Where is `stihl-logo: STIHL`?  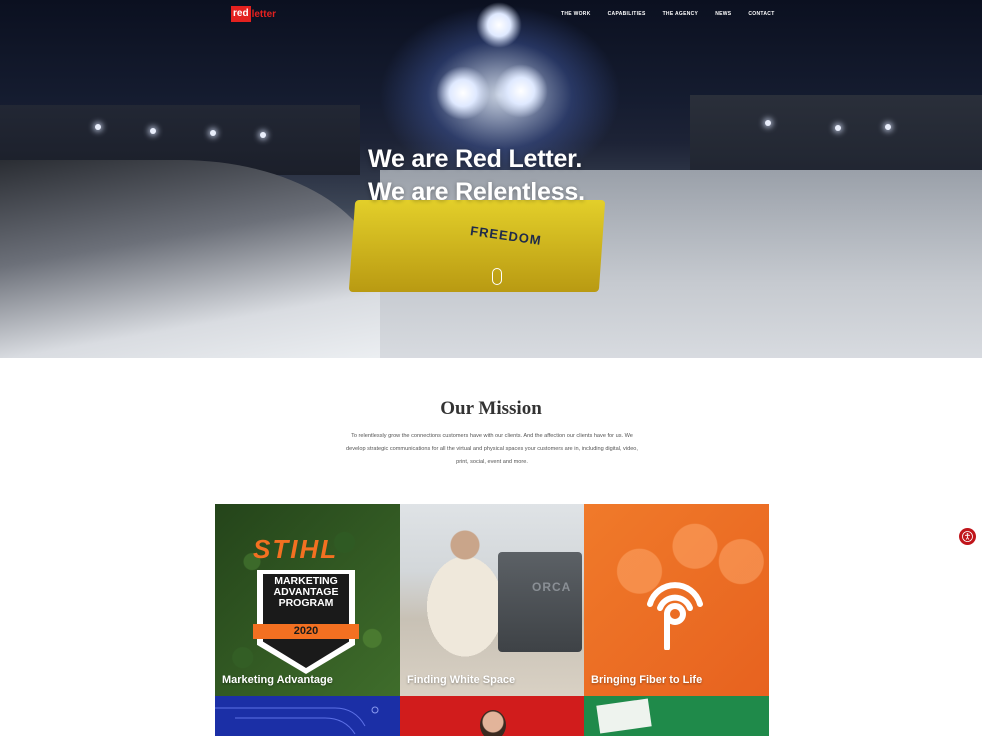 stihl-logo: STIHL is located at coordinates (296, 549).